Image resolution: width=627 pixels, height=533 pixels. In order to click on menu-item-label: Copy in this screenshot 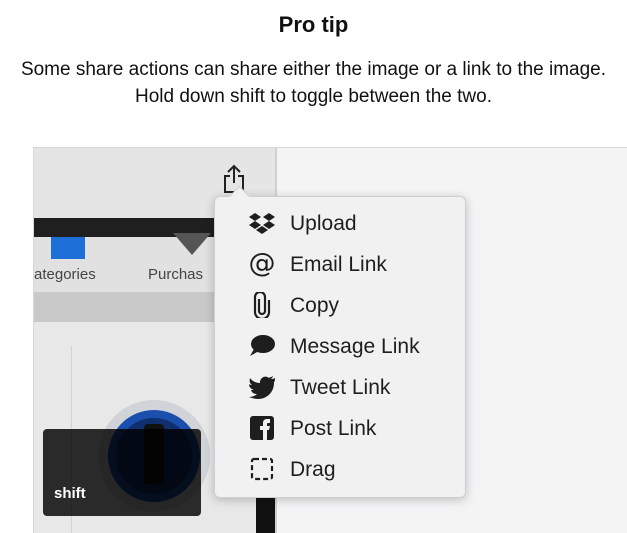, I will do `click(315, 305)`.